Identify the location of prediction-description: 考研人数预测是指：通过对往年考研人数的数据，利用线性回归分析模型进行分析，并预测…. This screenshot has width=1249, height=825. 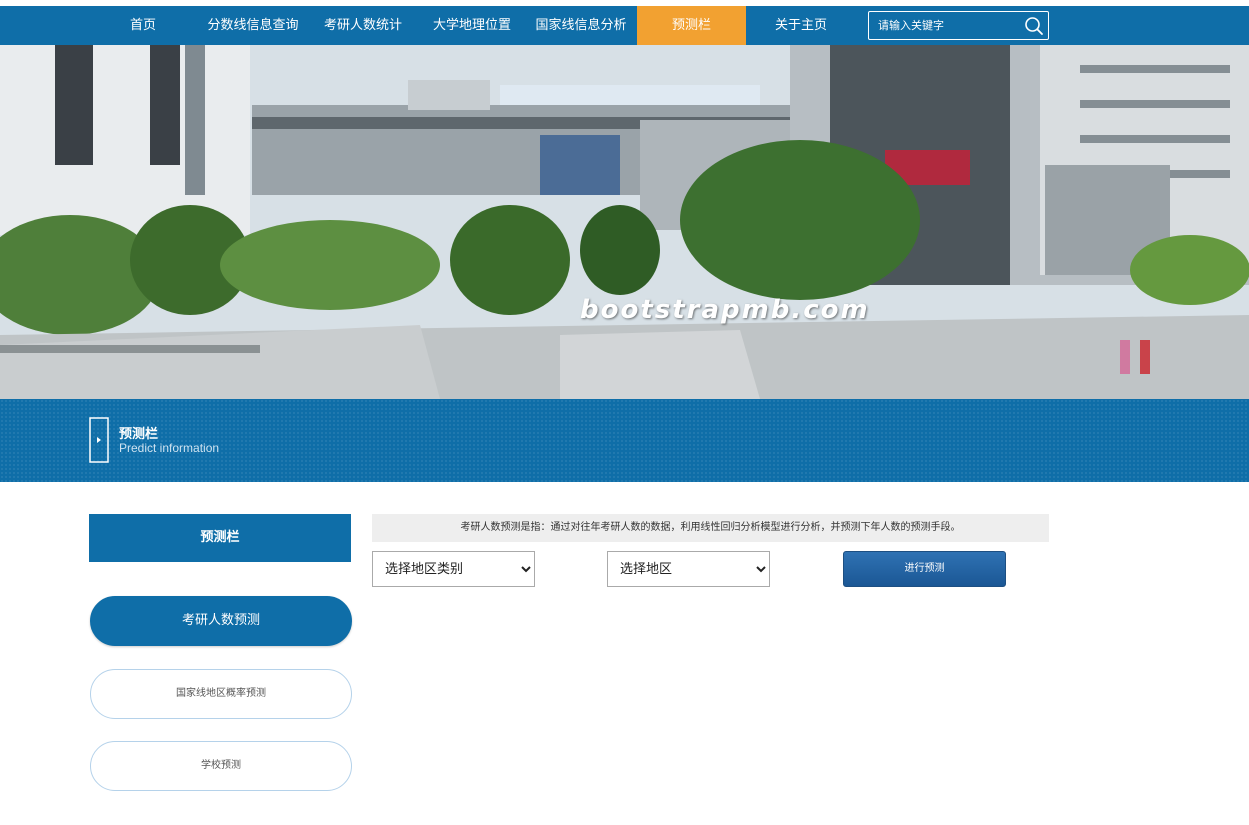
(710, 528).